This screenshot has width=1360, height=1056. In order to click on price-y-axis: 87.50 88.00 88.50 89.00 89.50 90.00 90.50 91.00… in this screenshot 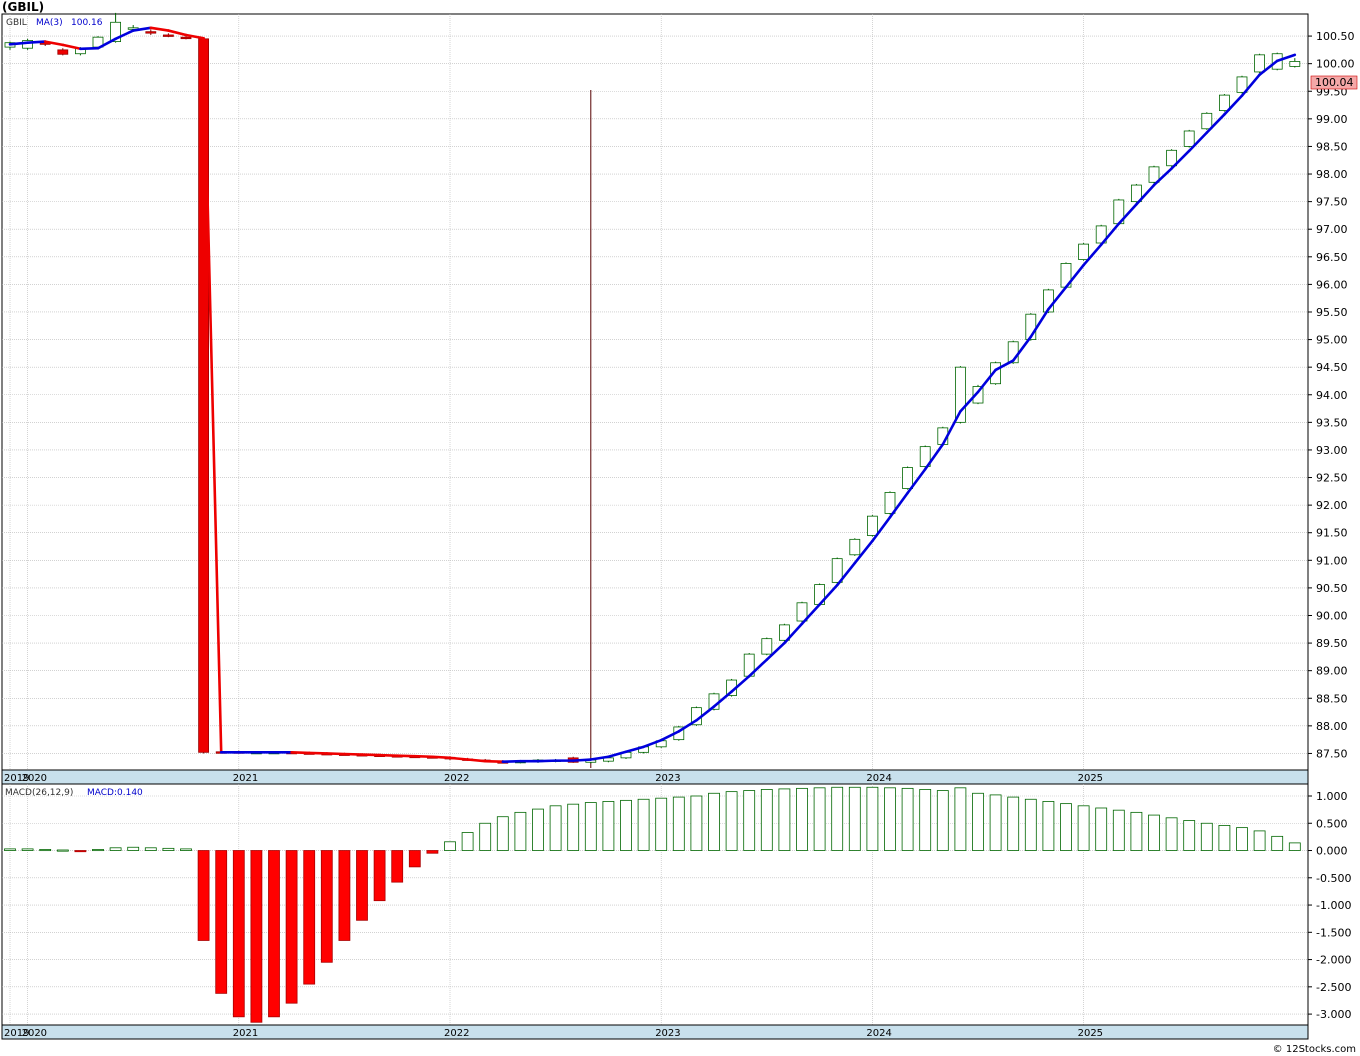, I will do `click(1331, 395)`.